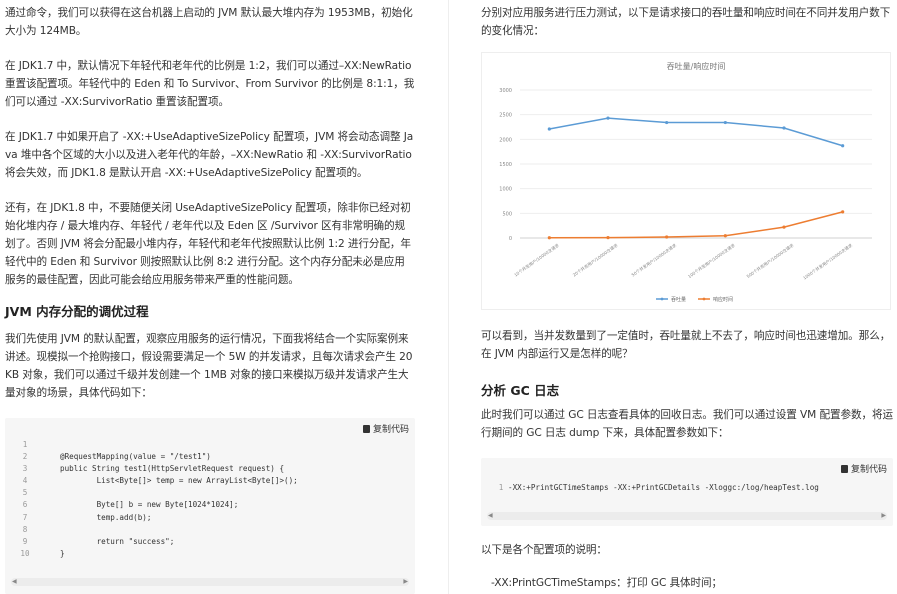 Image resolution: width=897 pixels, height=594 pixels. I want to click on code-line: 8, so click(210, 530).